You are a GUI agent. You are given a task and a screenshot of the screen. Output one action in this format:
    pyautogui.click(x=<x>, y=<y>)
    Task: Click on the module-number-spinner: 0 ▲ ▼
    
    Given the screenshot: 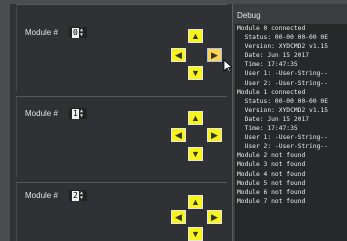 What is the action you would take?
    pyautogui.click(x=78, y=32)
    